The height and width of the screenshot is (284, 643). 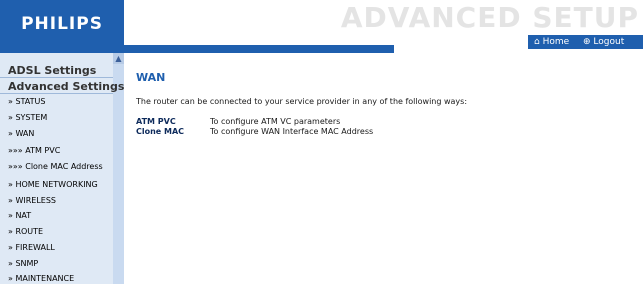 I want to click on top-nav: ⌂ Home ⊕ Logout, so click(x=585, y=42).